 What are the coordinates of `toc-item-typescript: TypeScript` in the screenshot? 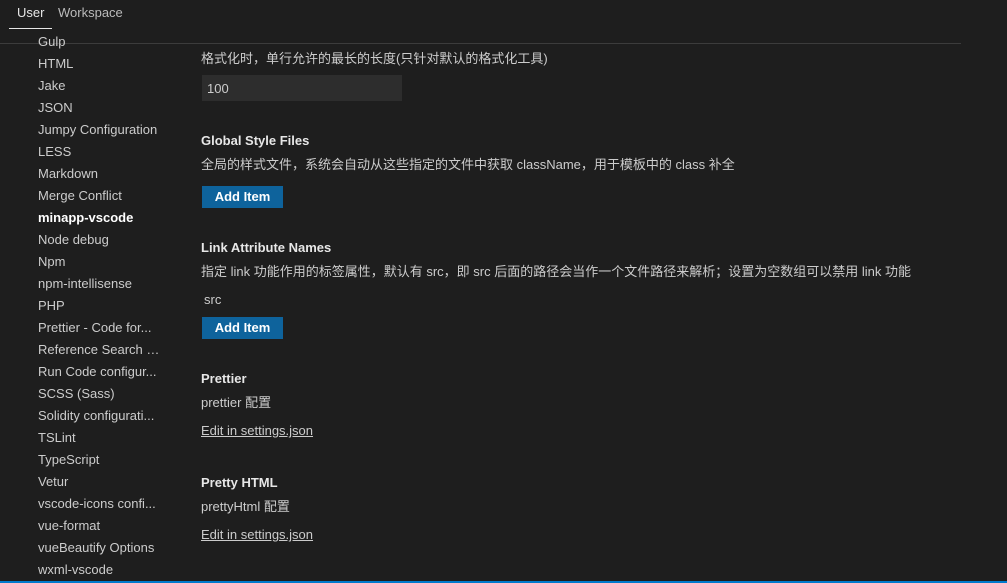 It's located at (100, 460).